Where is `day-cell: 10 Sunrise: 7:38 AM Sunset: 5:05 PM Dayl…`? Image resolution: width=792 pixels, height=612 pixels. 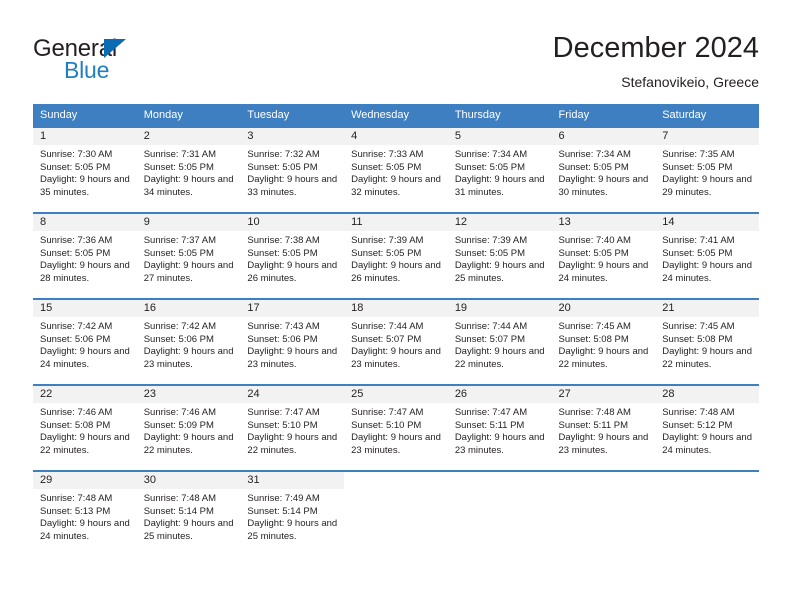
day-cell: 10 Sunrise: 7:38 AM Sunset: 5:05 PM Dayl… is located at coordinates (292, 255).